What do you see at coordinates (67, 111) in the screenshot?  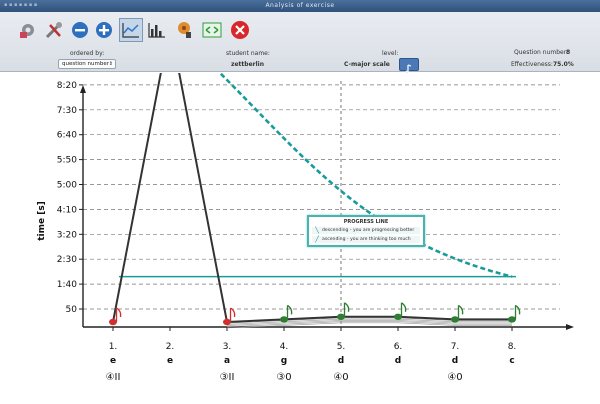 I see `y-tick-label: 7:30` at bounding box center [67, 111].